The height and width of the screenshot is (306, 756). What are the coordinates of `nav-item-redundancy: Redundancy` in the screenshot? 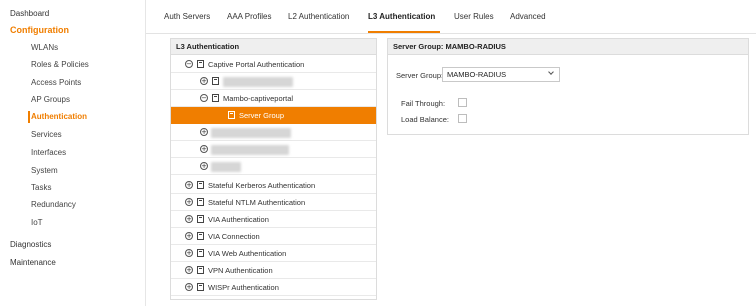 It's located at (53, 204).